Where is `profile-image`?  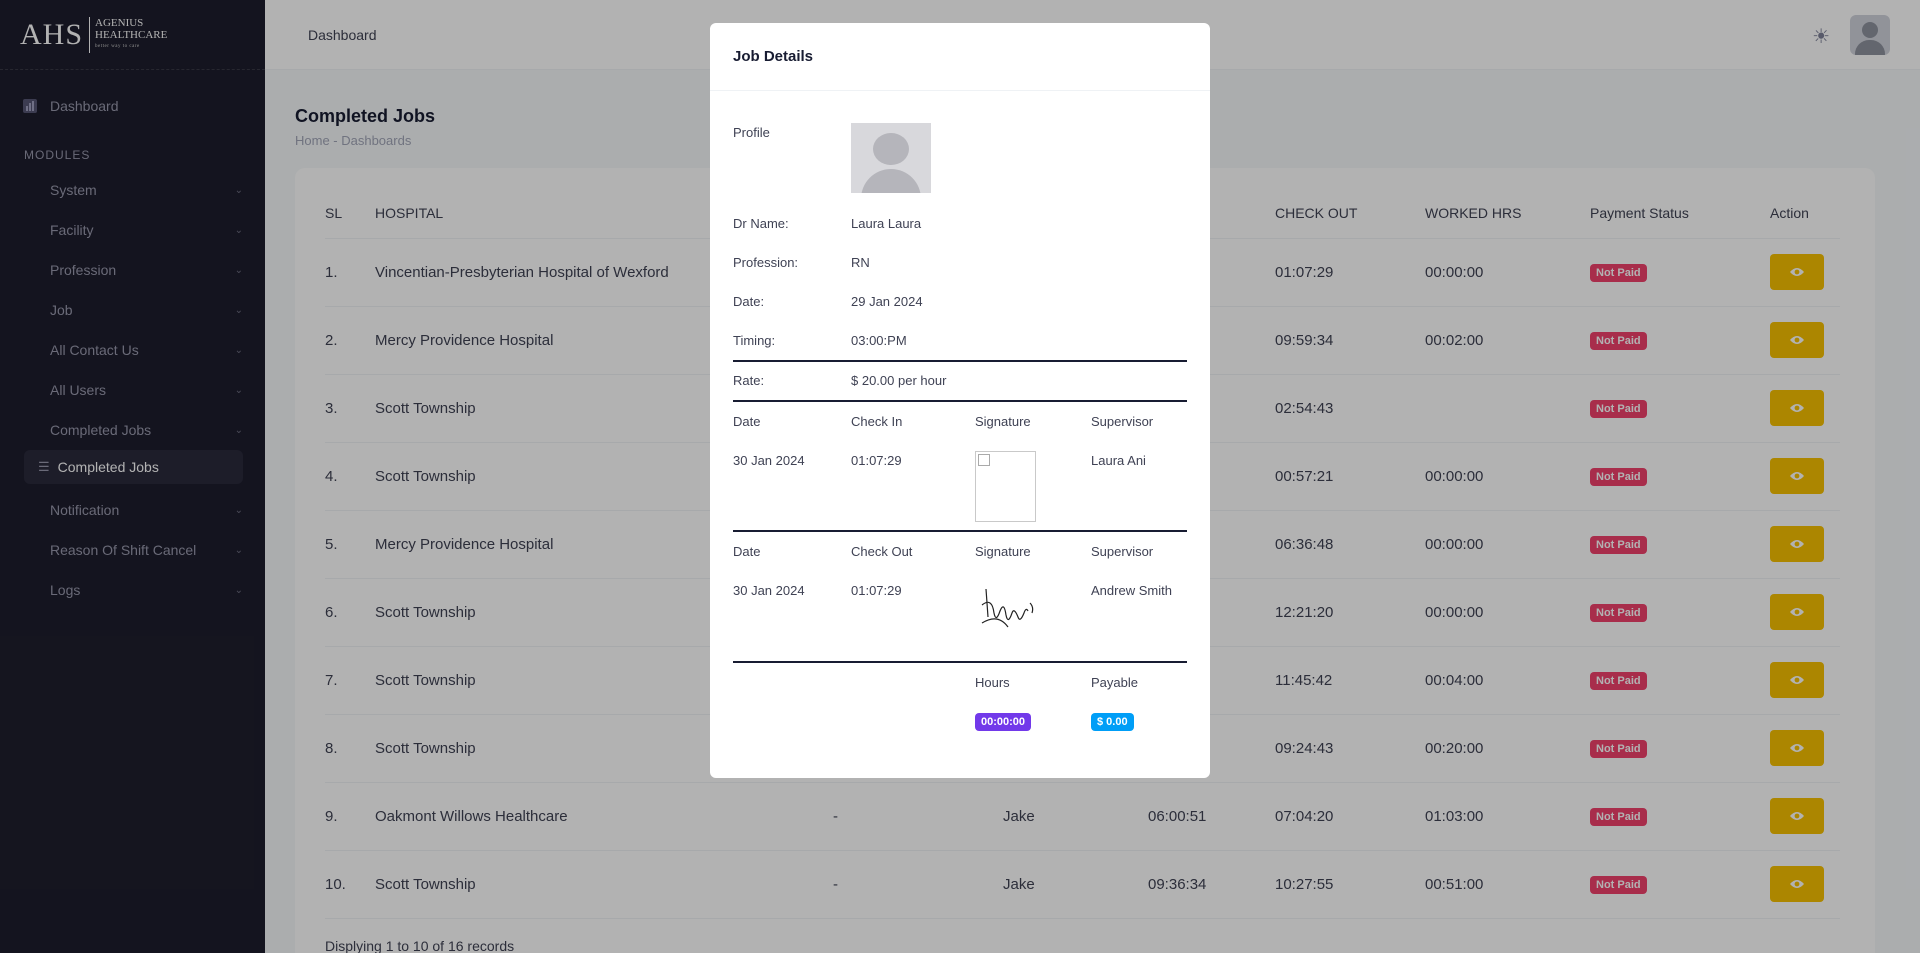 profile-image is located at coordinates (891, 158).